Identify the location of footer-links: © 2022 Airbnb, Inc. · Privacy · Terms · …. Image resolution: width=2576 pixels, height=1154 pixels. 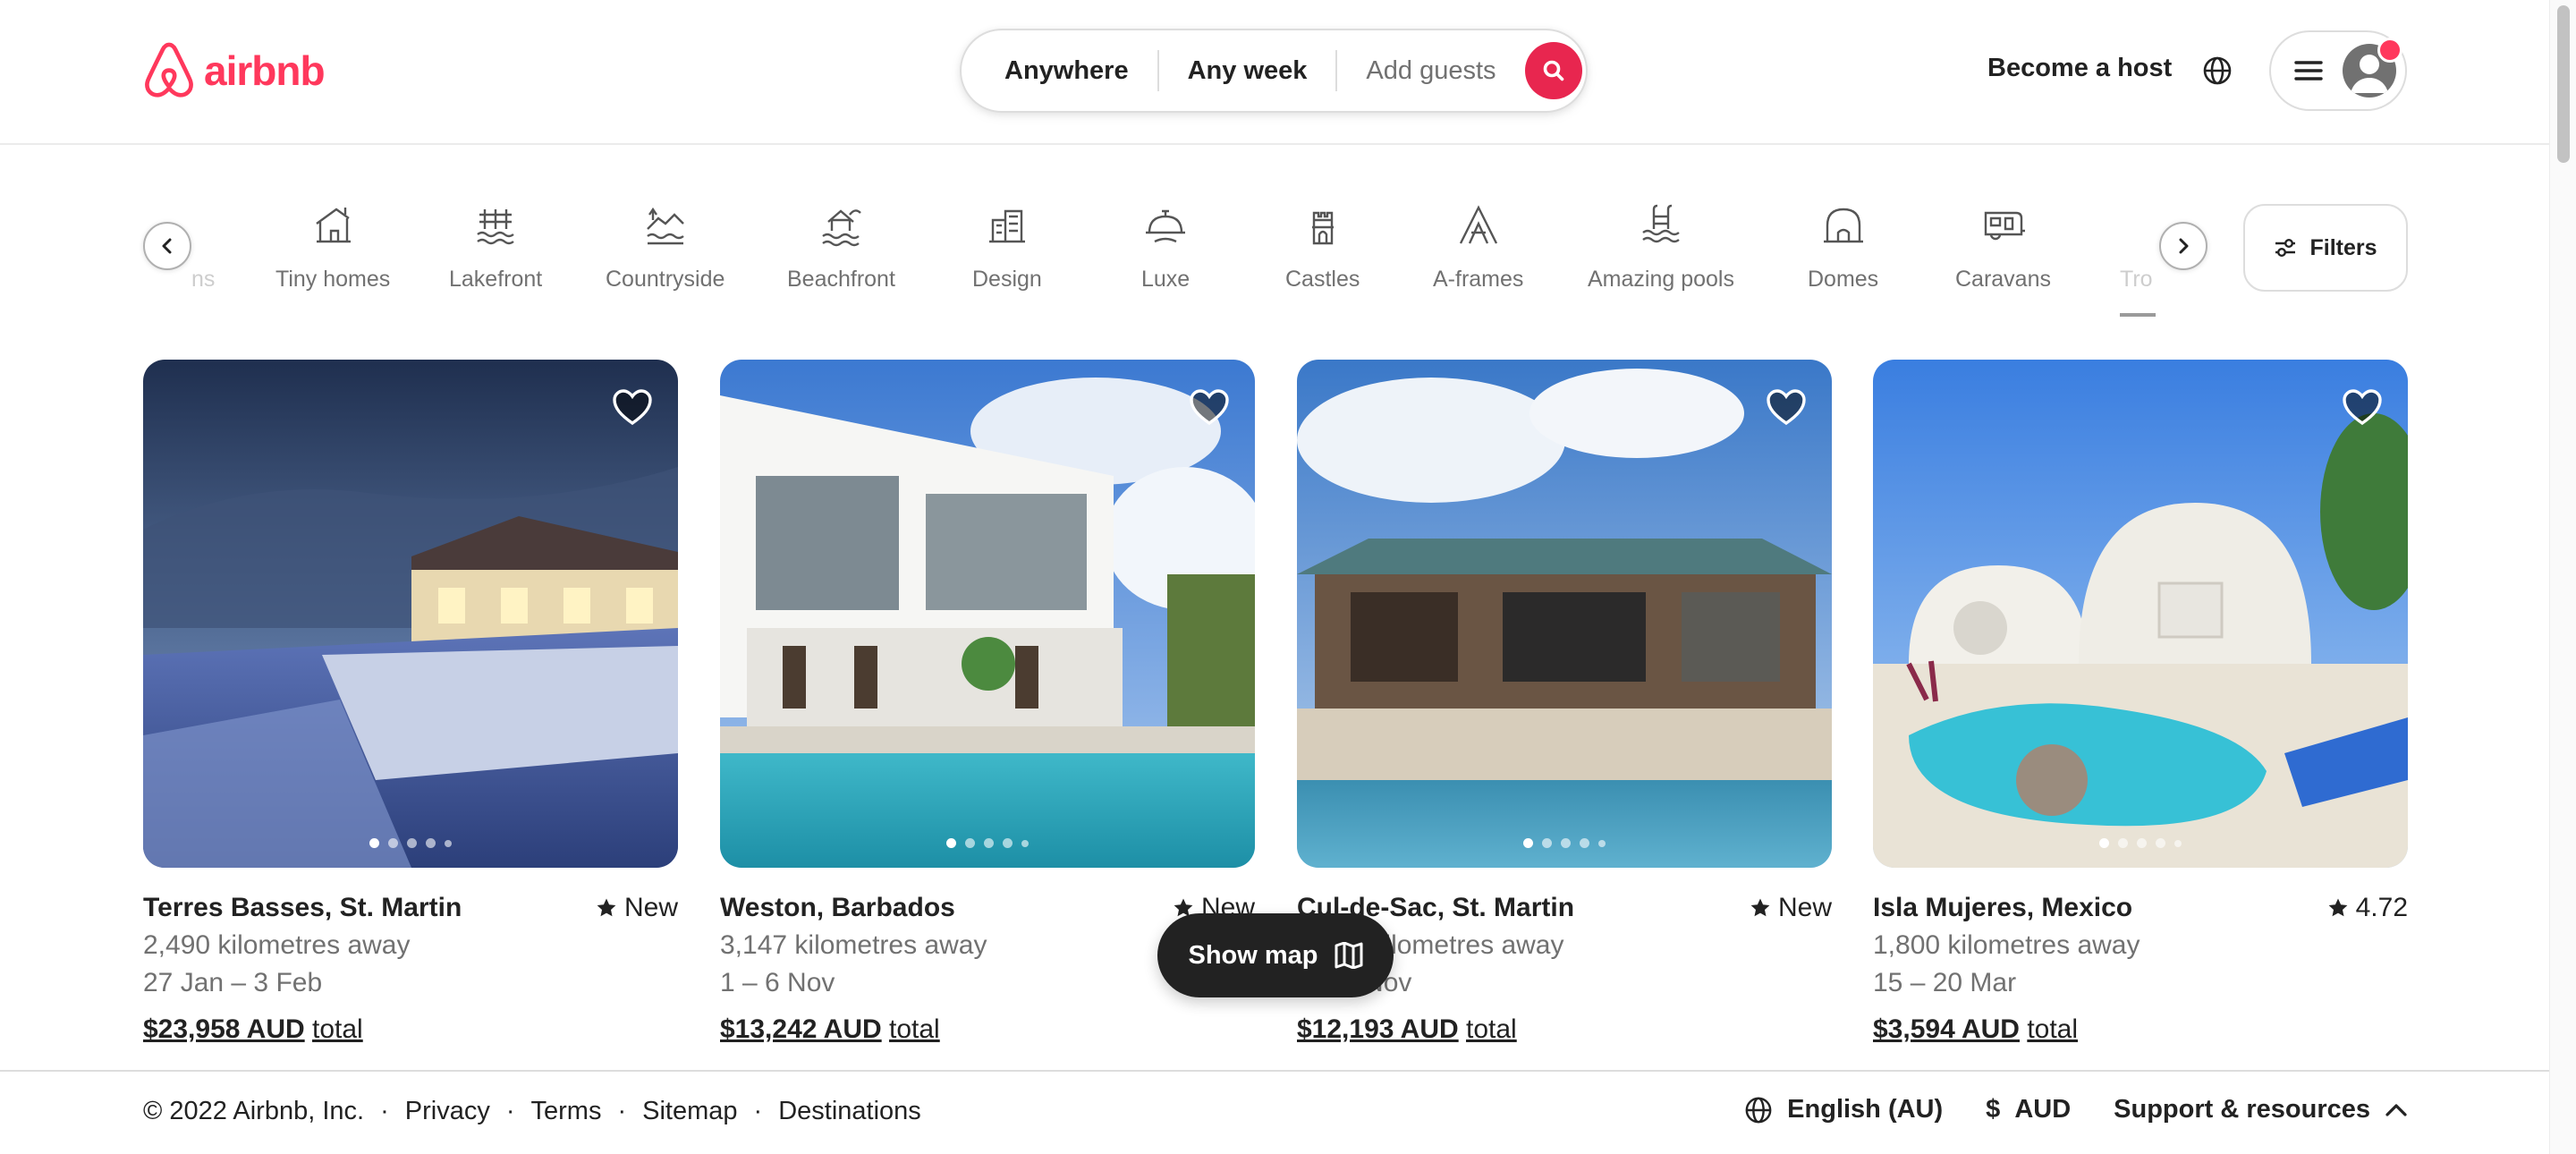
(532, 1111).